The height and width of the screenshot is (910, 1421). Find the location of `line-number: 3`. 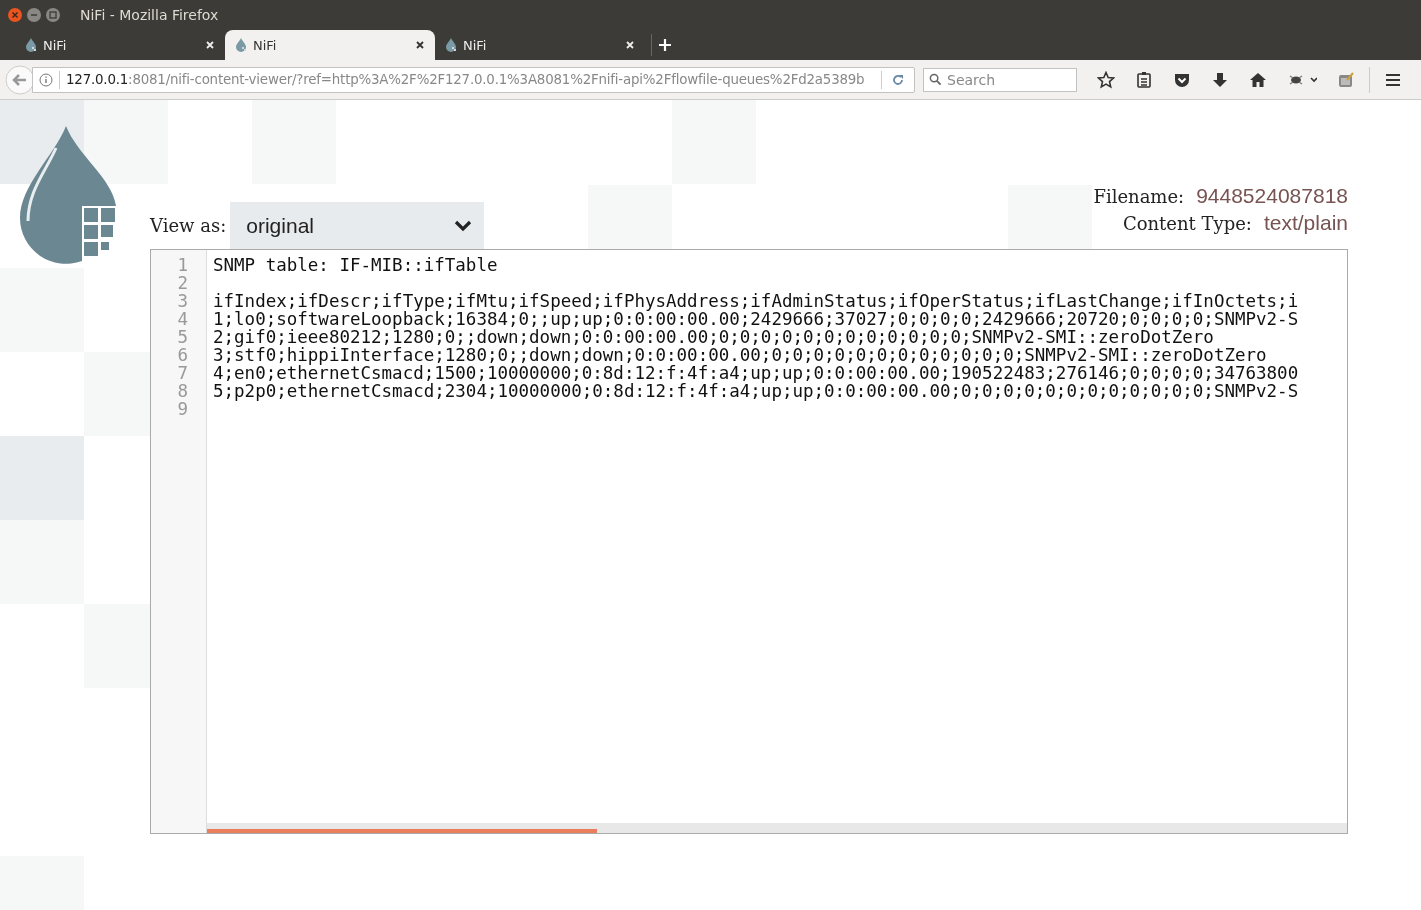

line-number: 3 is located at coordinates (182, 301).